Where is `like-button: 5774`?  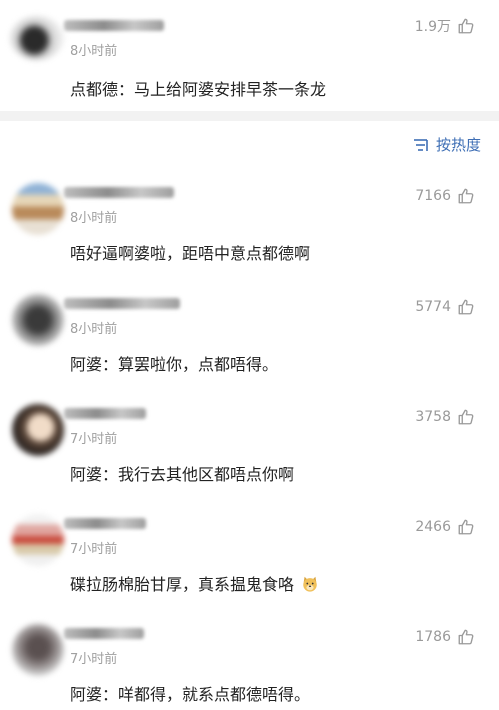 like-button: 5774 is located at coordinates (445, 307).